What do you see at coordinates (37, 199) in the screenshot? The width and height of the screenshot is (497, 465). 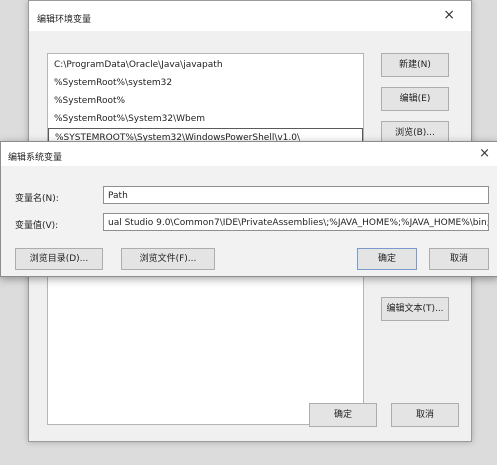 I see `variable-name-label: 变量名(N):` at bounding box center [37, 199].